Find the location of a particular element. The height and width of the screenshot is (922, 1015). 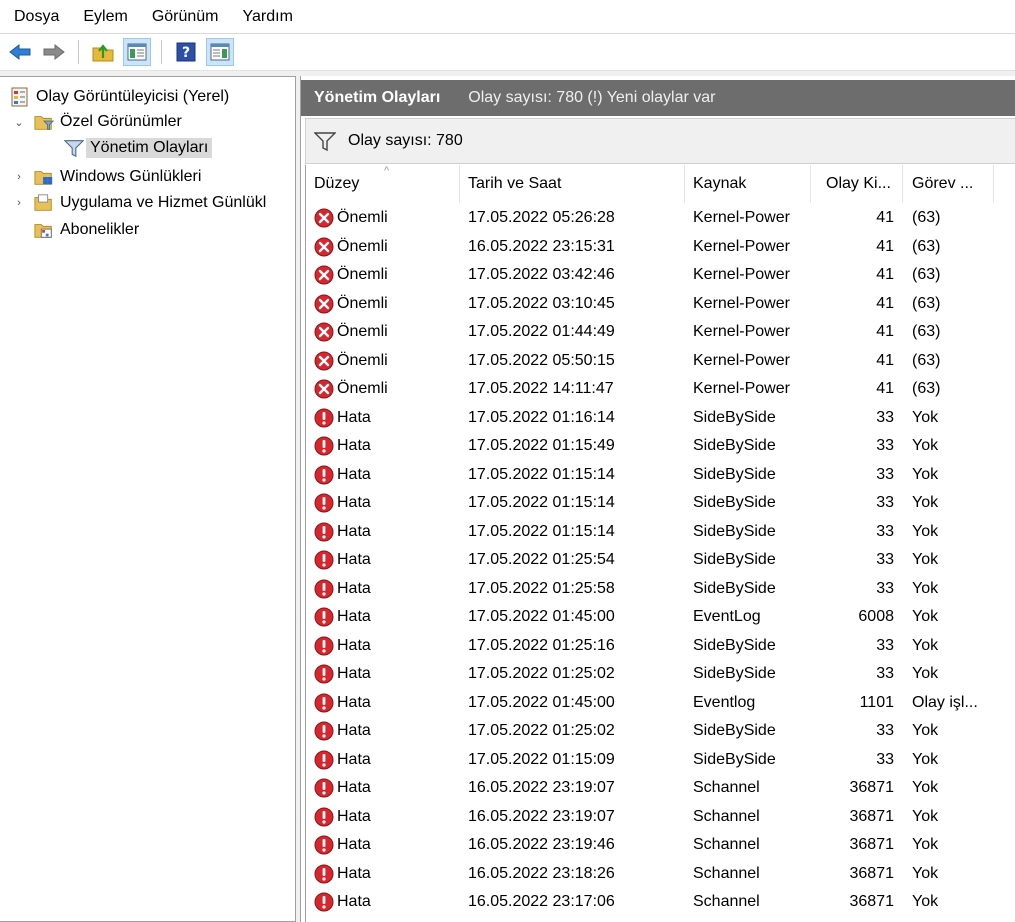

menu-file: Dosya is located at coordinates (36, 16).